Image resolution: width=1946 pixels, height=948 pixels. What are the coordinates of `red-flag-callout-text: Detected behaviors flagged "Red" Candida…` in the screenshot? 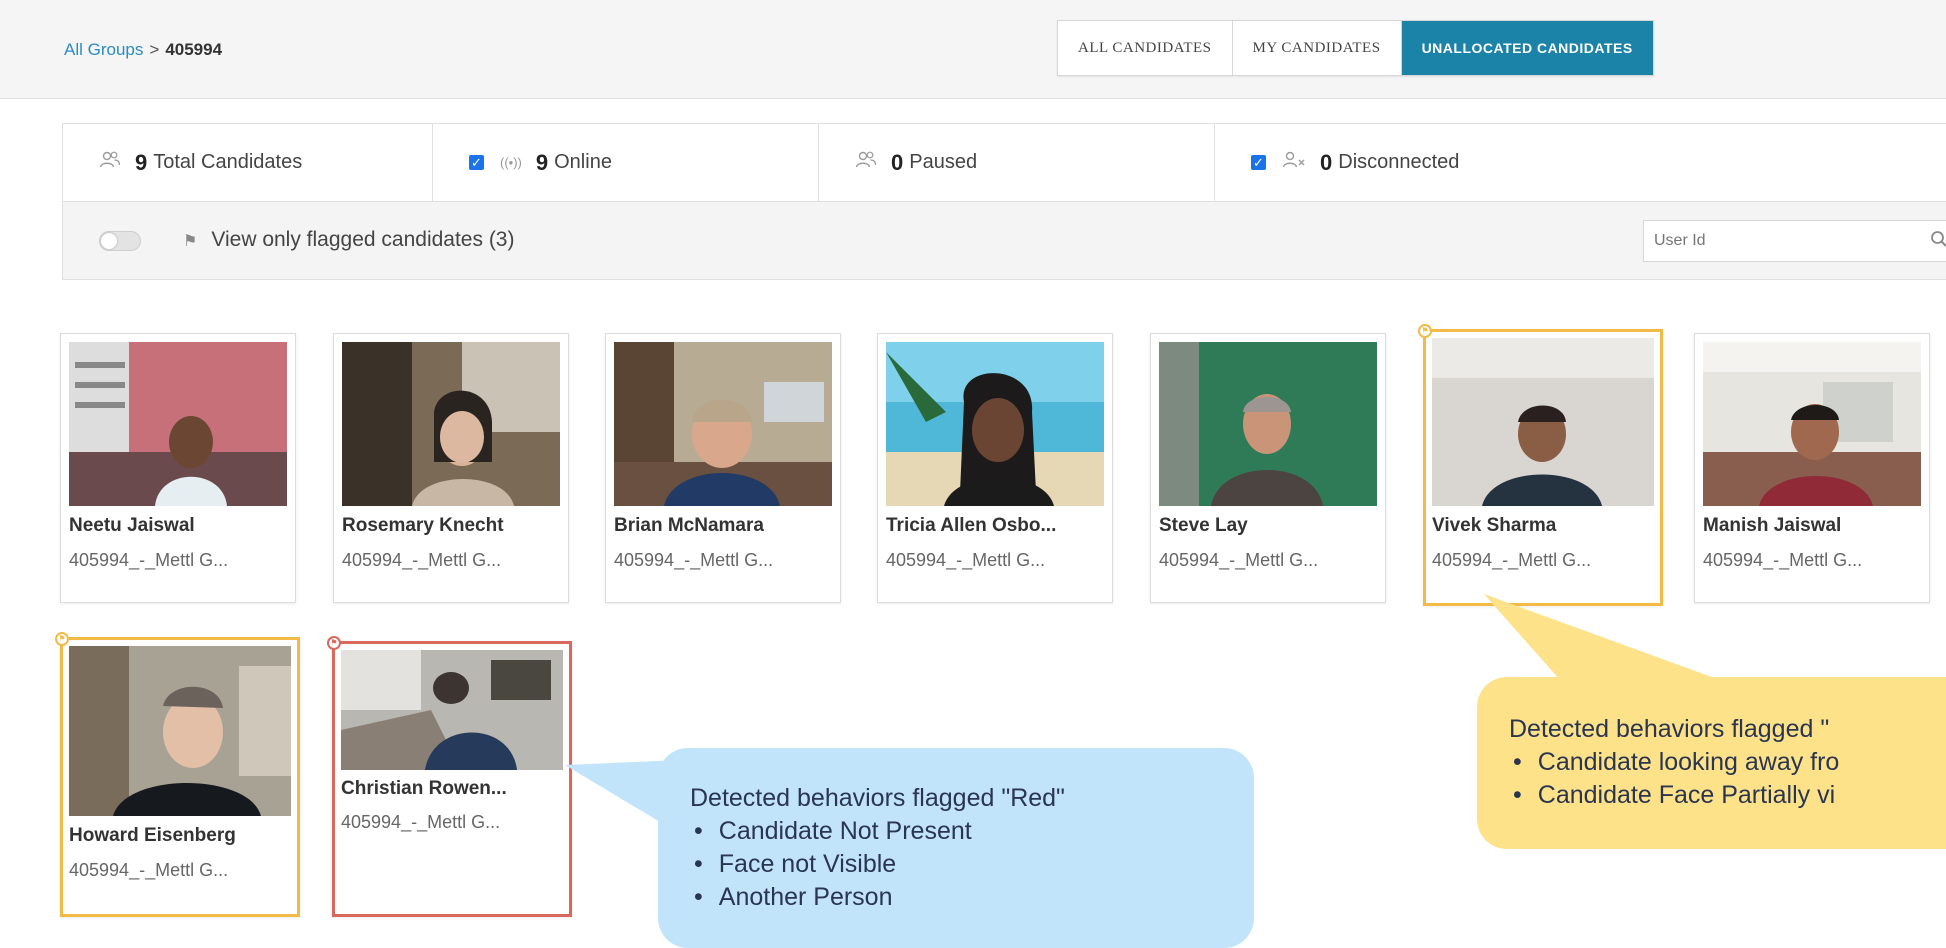 It's located at (877, 848).